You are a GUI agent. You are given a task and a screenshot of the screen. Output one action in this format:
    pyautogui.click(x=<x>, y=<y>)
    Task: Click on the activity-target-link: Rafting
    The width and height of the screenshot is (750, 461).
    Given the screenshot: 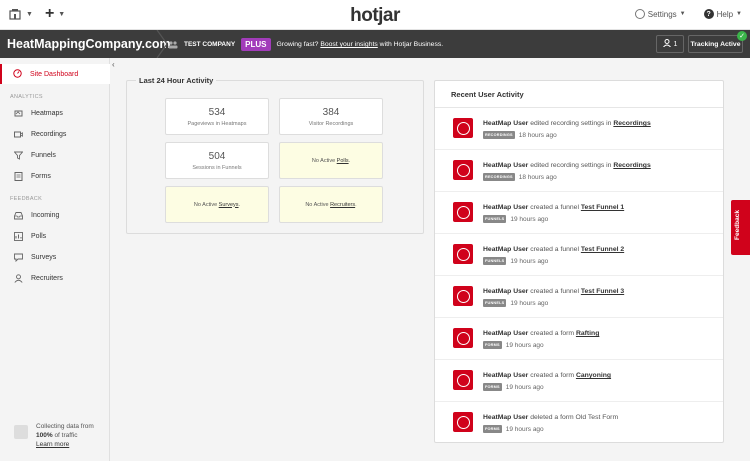 What is the action you would take?
    pyautogui.click(x=587, y=333)
    